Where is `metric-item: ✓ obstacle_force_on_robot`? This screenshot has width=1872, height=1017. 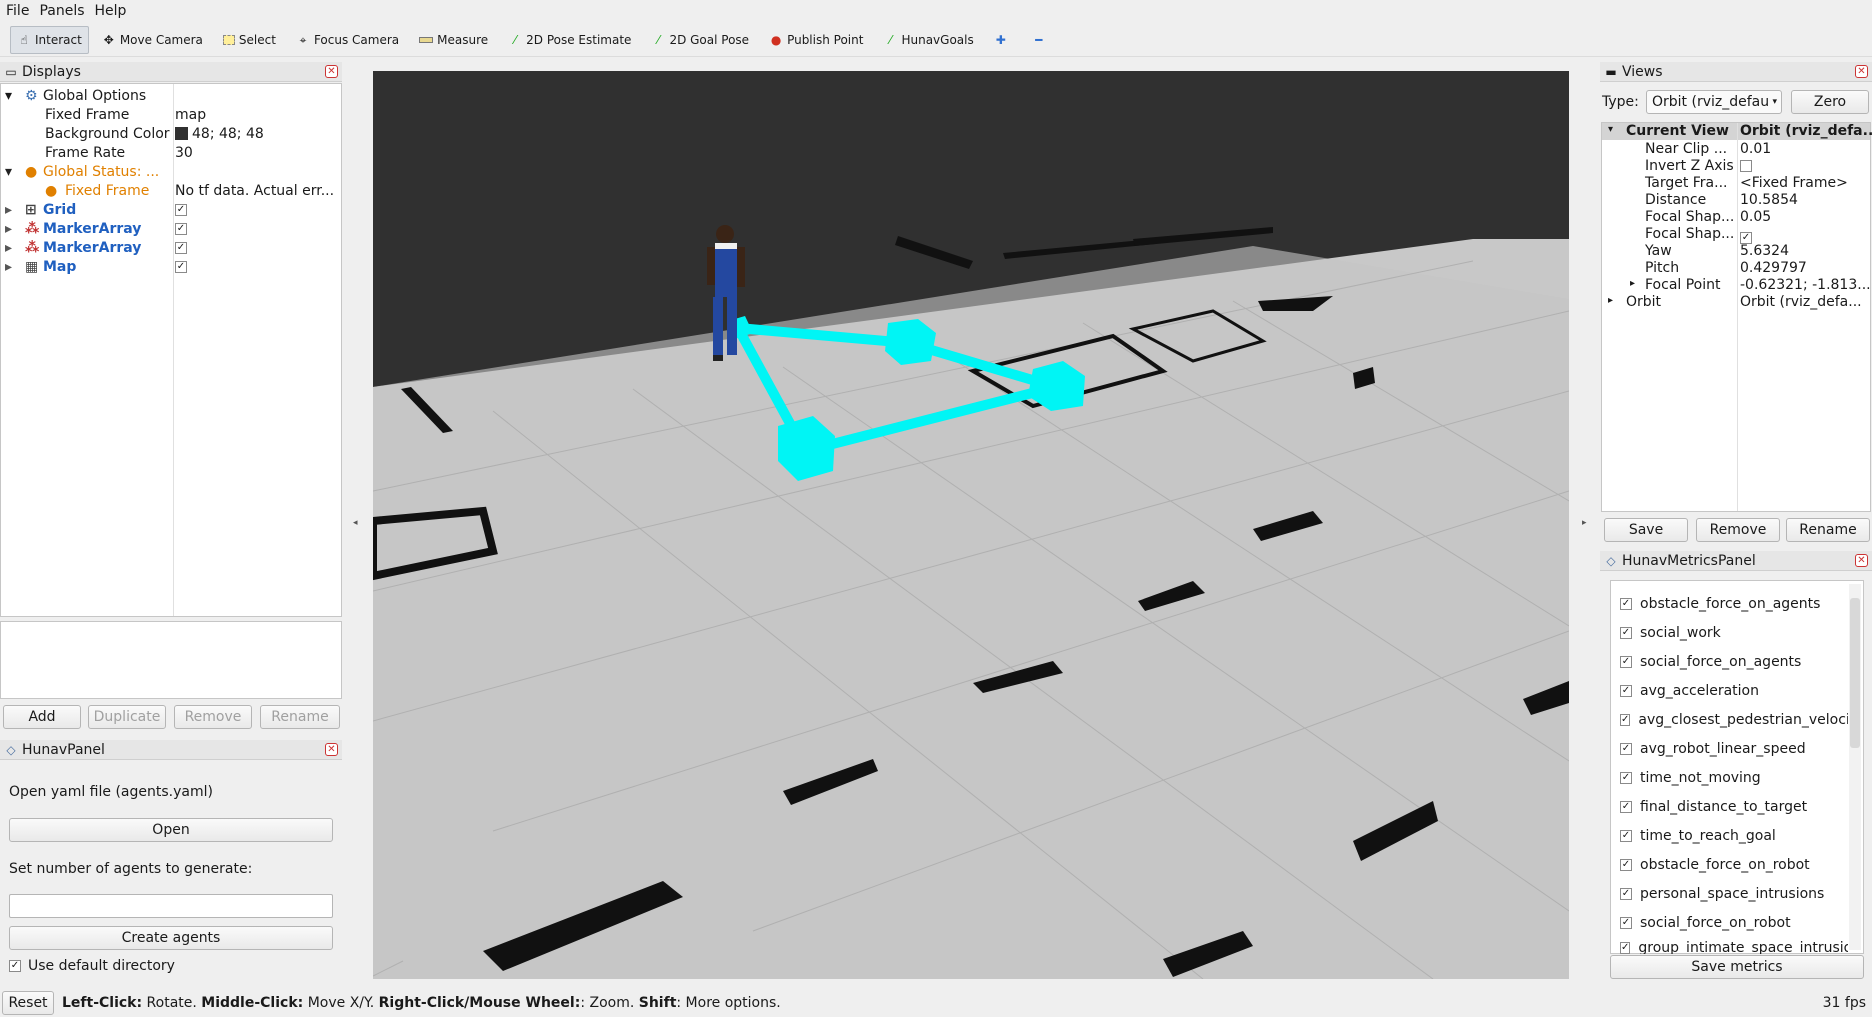 metric-item: ✓ obstacle_force_on_robot is located at coordinates (1734, 865).